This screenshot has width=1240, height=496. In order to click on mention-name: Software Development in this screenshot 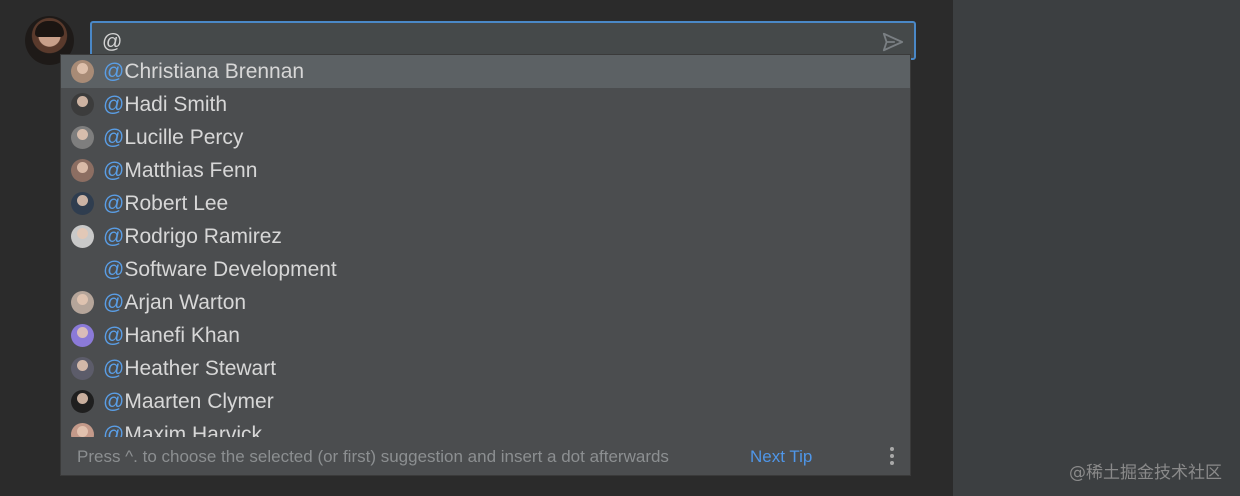, I will do `click(230, 269)`.